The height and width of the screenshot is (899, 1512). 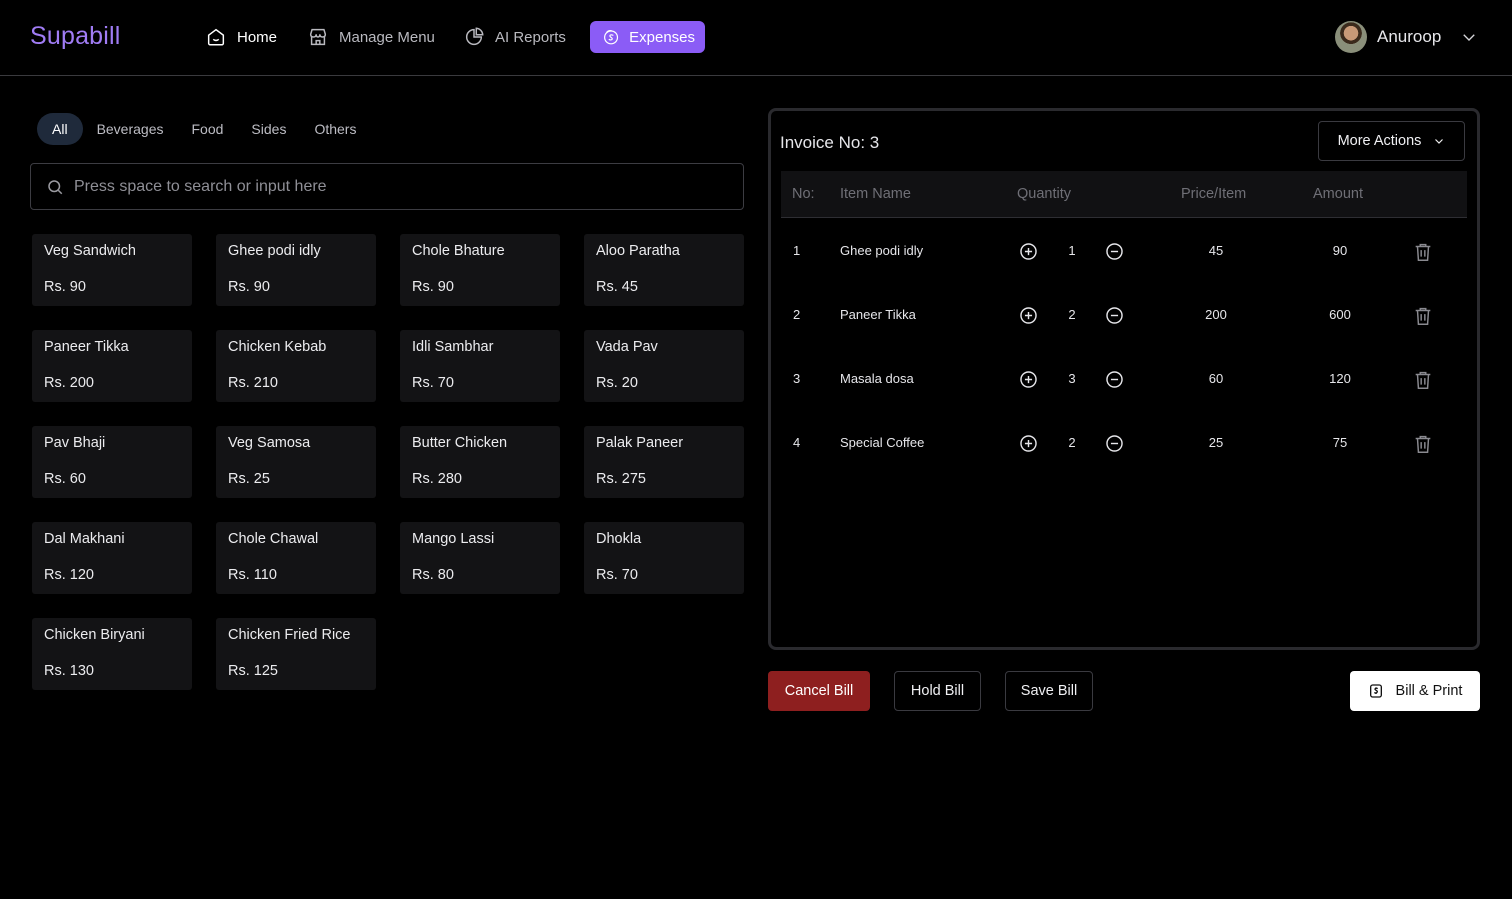 What do you see at coordinates (1216, 314) in the screenshot?
I see `row-price: 200` at bounding box center [1216, 314].